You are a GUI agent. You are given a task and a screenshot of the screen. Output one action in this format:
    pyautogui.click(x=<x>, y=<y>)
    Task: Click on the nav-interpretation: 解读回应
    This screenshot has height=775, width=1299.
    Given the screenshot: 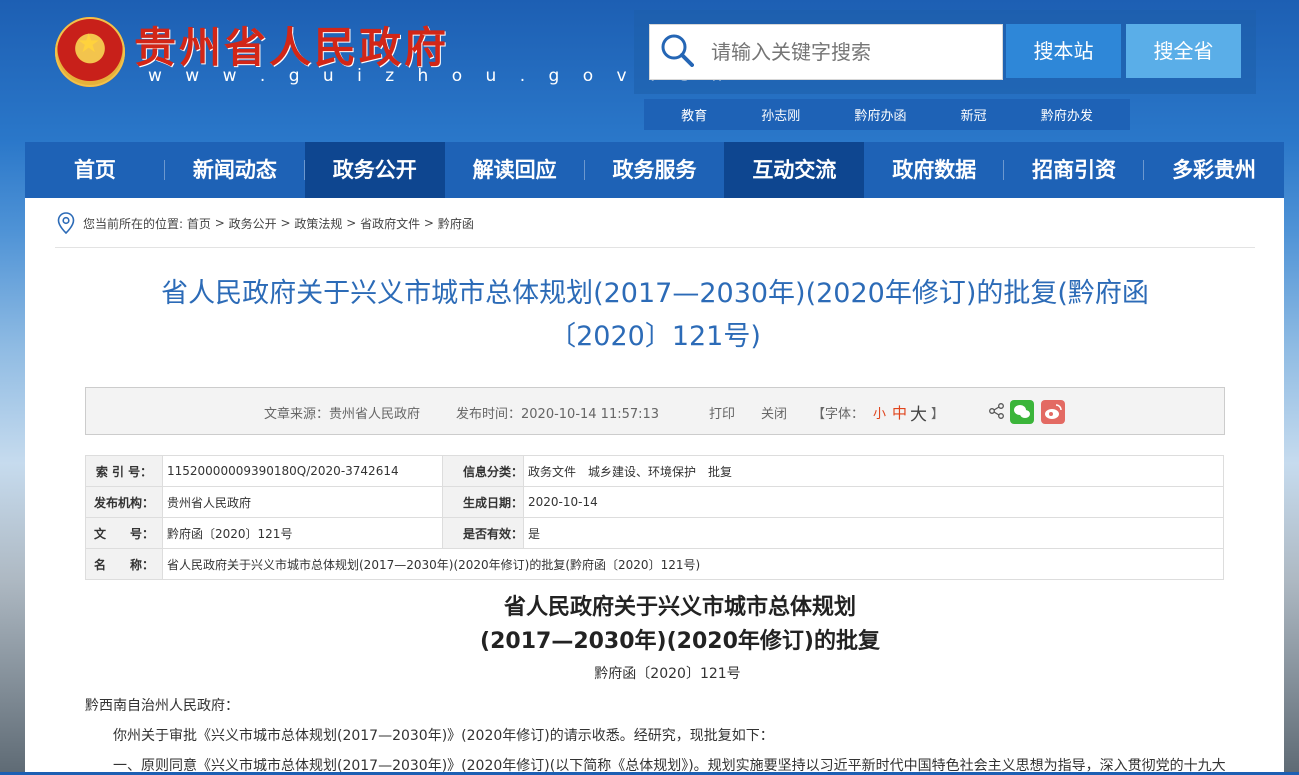 What is the action you would take?
    pyautogui.click(x=515, y=170)
    